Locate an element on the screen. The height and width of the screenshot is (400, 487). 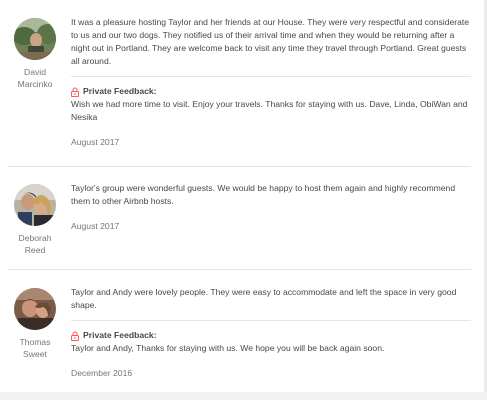
reviewer-name: Deborah Reed is located at coordinates (35, 244).